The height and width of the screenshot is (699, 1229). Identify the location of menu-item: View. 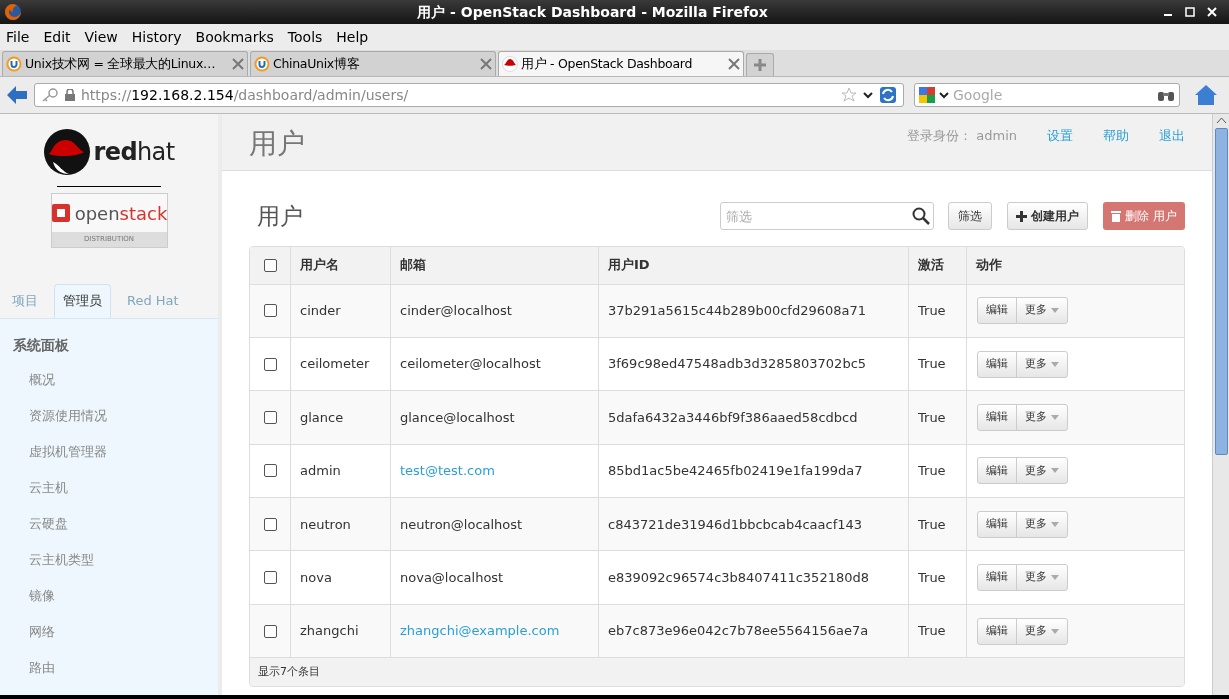
(101, 37).